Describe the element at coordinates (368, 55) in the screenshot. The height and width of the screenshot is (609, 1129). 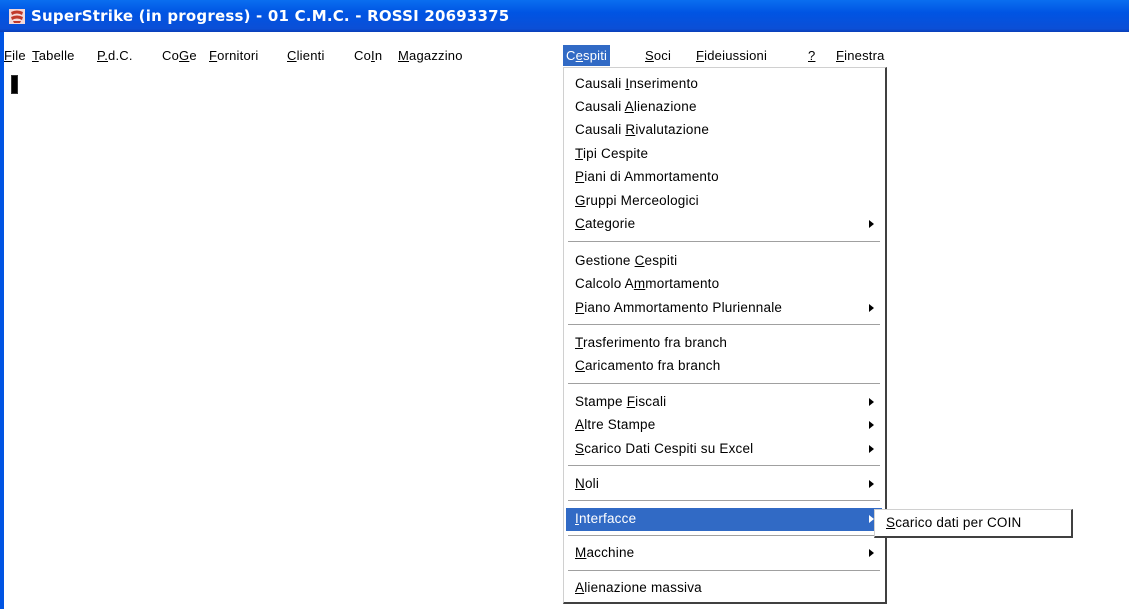
I see `menu-coin: CoIn` at that location.